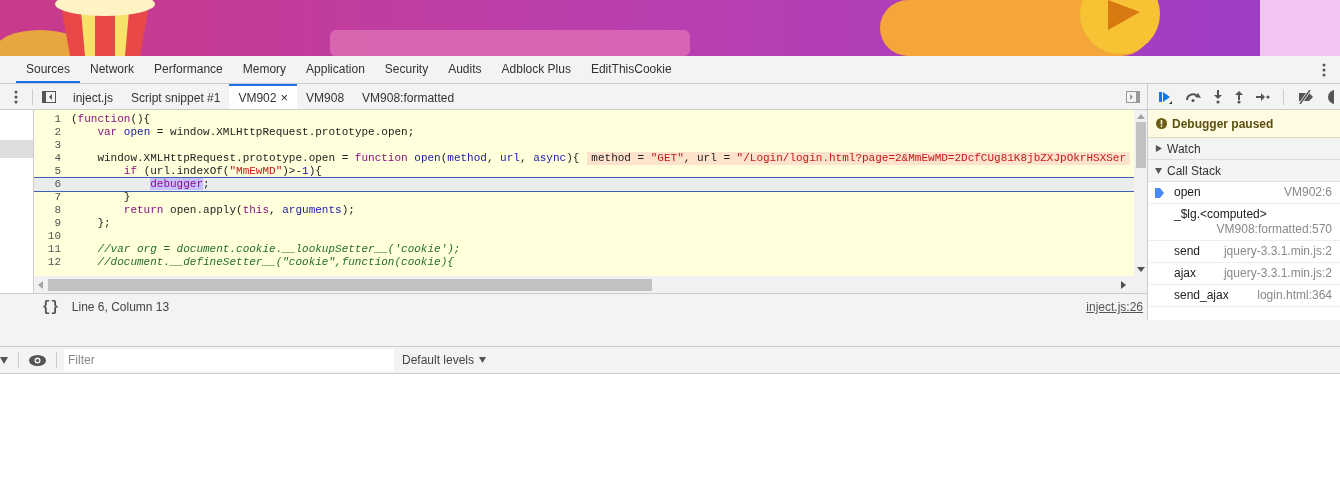  Describe the element at coordinates (1306, 96) in the screenshot. I see `deactivate-breakpoints-icon` at that location.